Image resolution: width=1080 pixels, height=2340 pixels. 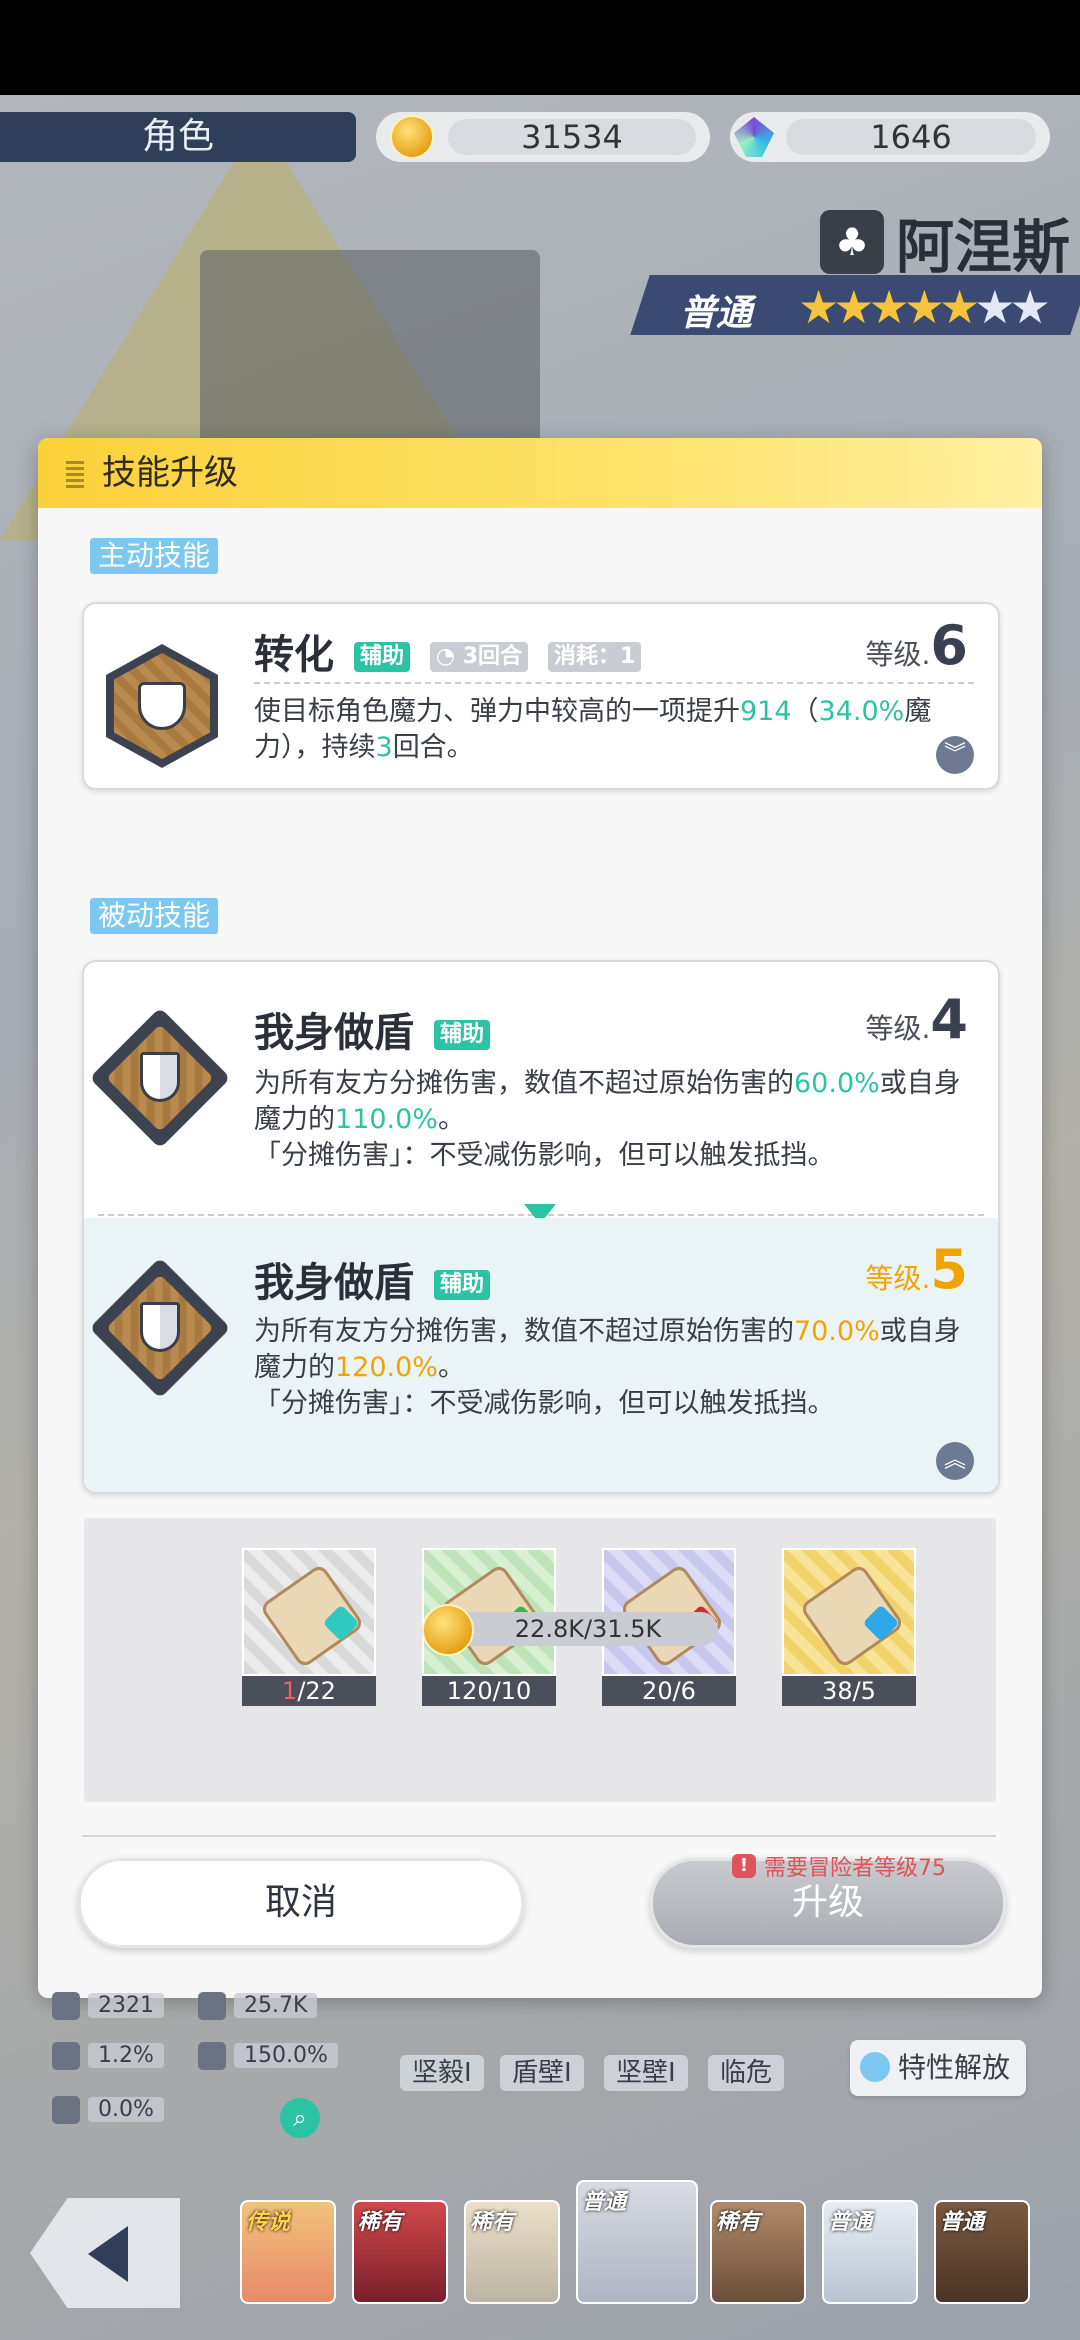 What do you see at coordinates (170, 473) in the screenshot?
I see `dialog-title: 技能升级` at bounding box center [170, 473].